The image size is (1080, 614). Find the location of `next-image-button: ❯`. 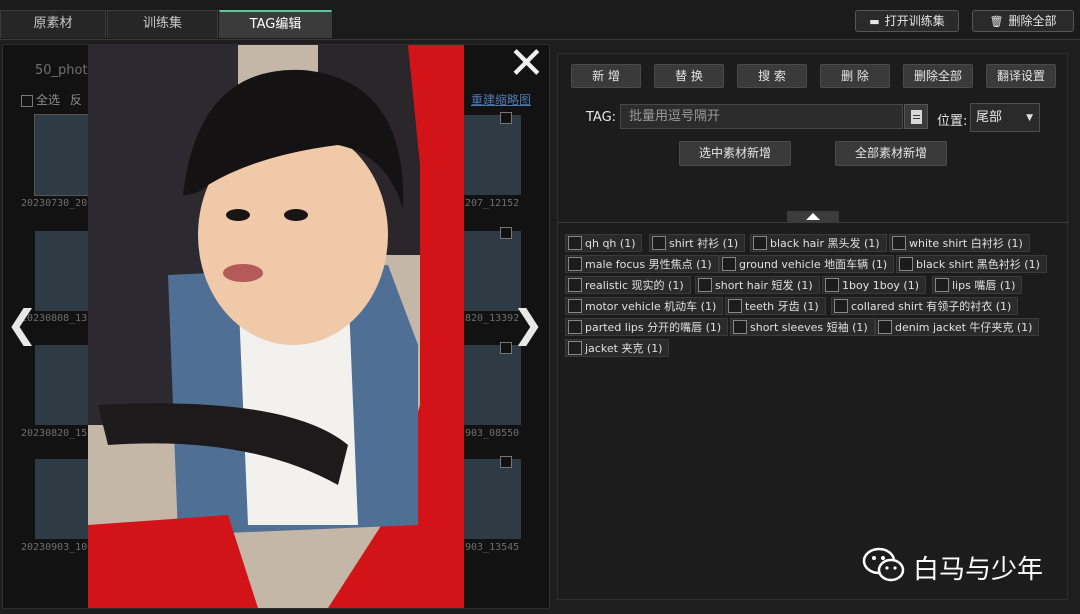

next-image-button: ❯ is located at coordinates (528, 324).